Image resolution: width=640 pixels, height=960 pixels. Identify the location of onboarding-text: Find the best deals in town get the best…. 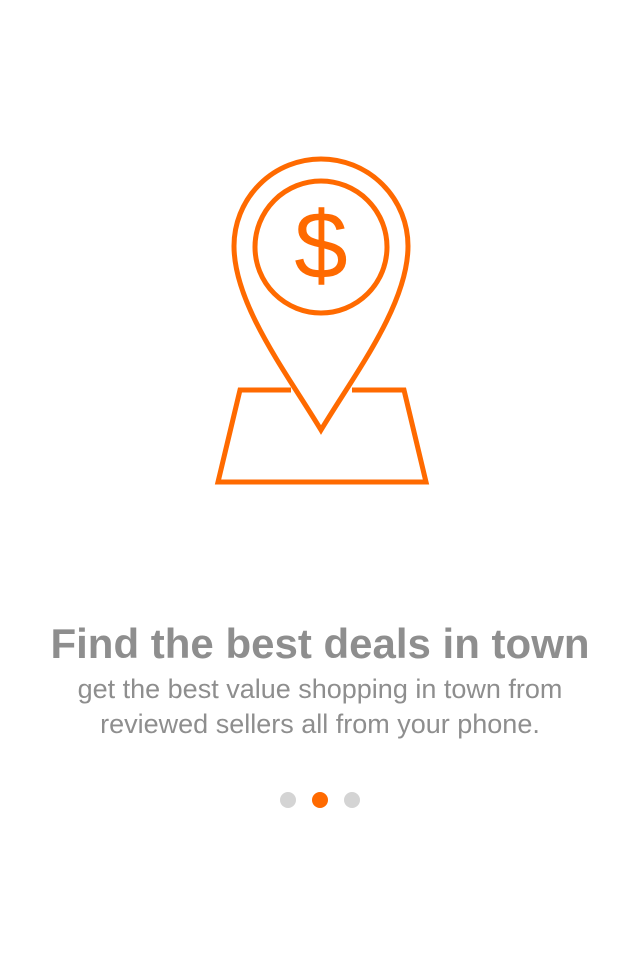
(320, 679).